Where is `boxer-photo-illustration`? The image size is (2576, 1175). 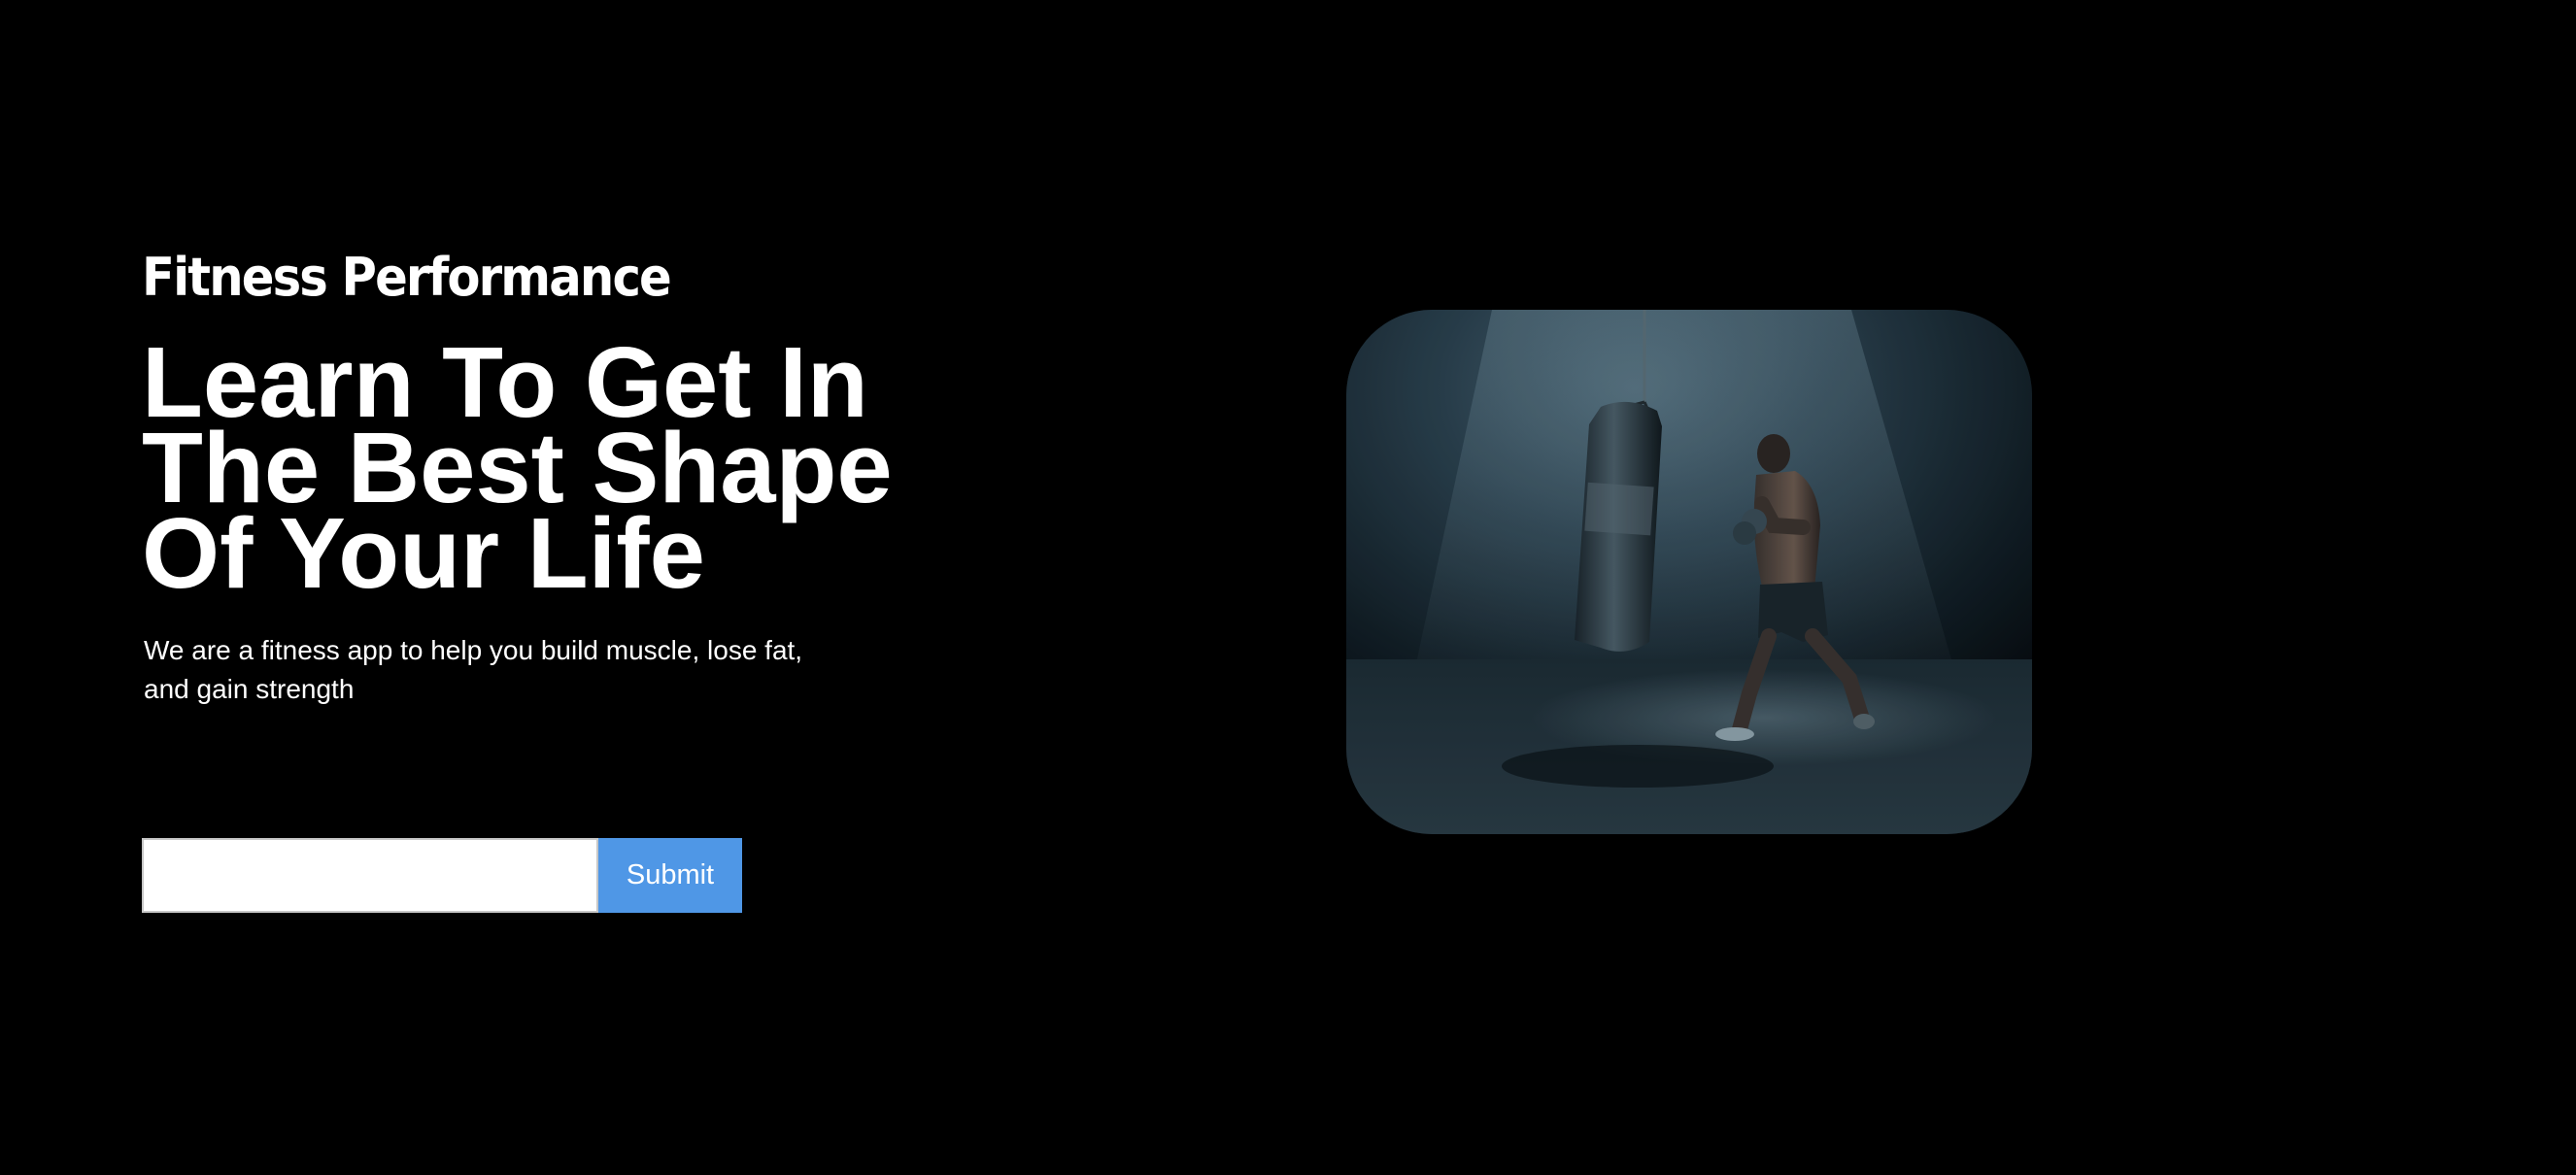 boxer-photo-illustration is located at coordinates (1689, 572).